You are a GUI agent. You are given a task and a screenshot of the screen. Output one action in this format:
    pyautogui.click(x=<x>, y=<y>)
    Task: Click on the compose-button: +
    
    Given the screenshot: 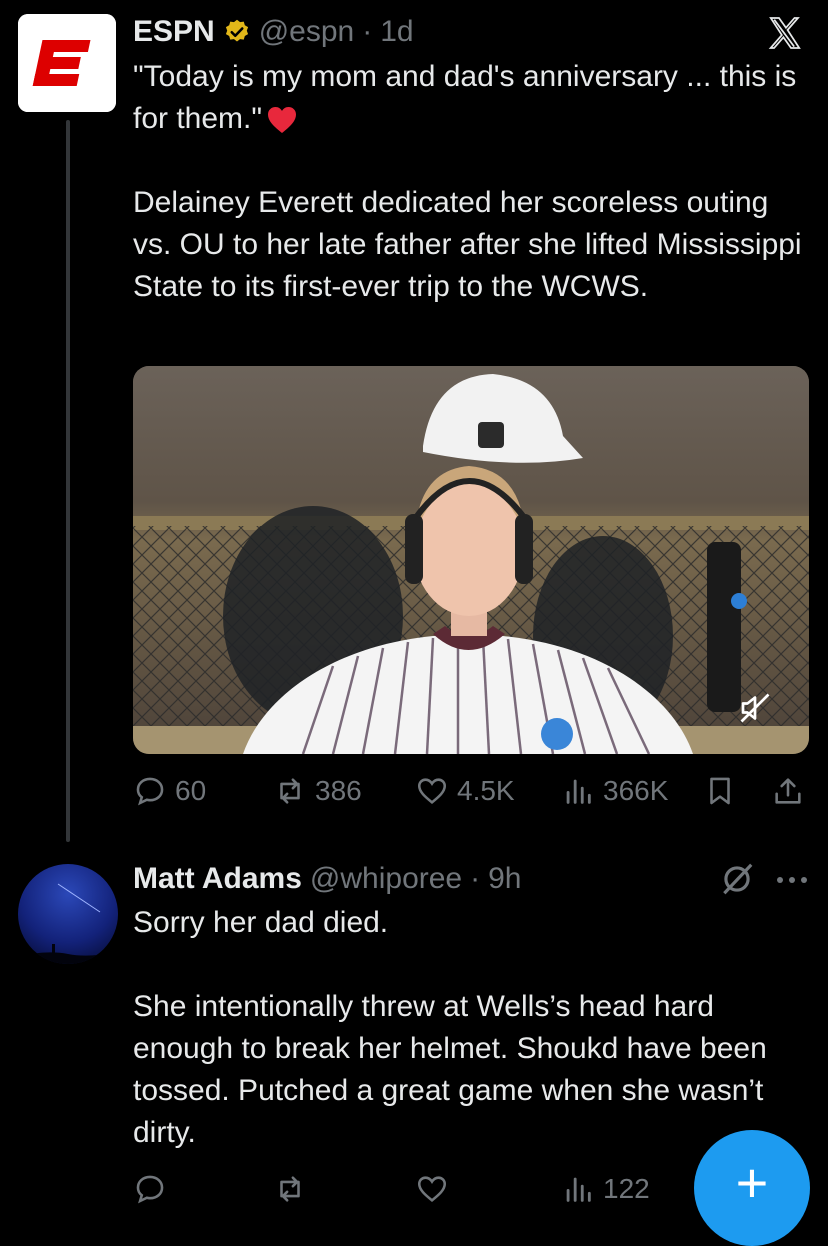 What is the action you would take?
    pyautogui.click(x=752, y=1188)
    